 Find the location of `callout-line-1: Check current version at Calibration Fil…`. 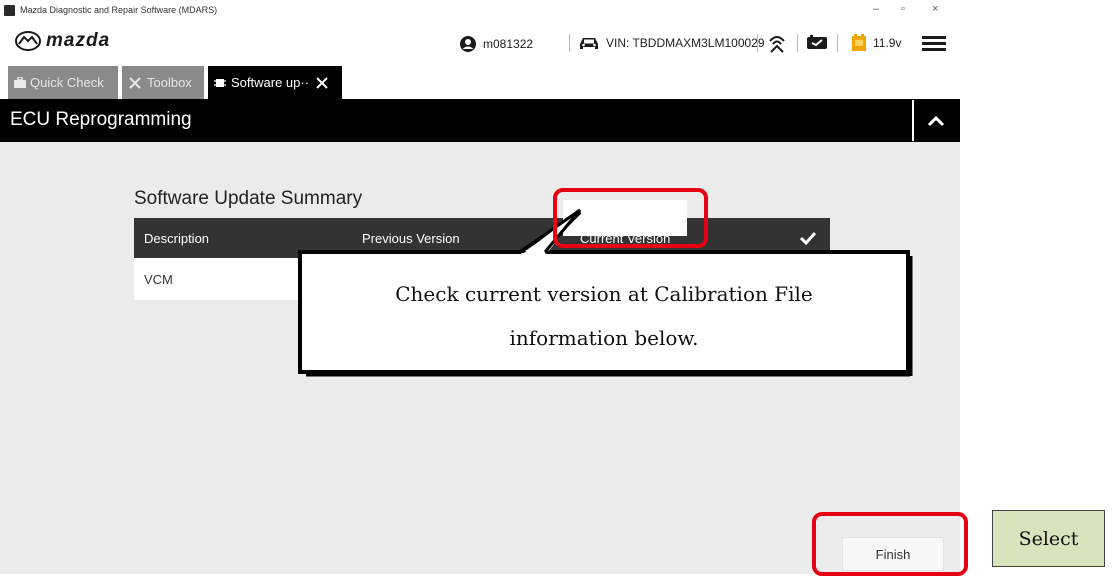

callout-line-1: Check current version at Calibration Fil… is located at coordinates (604, 294).